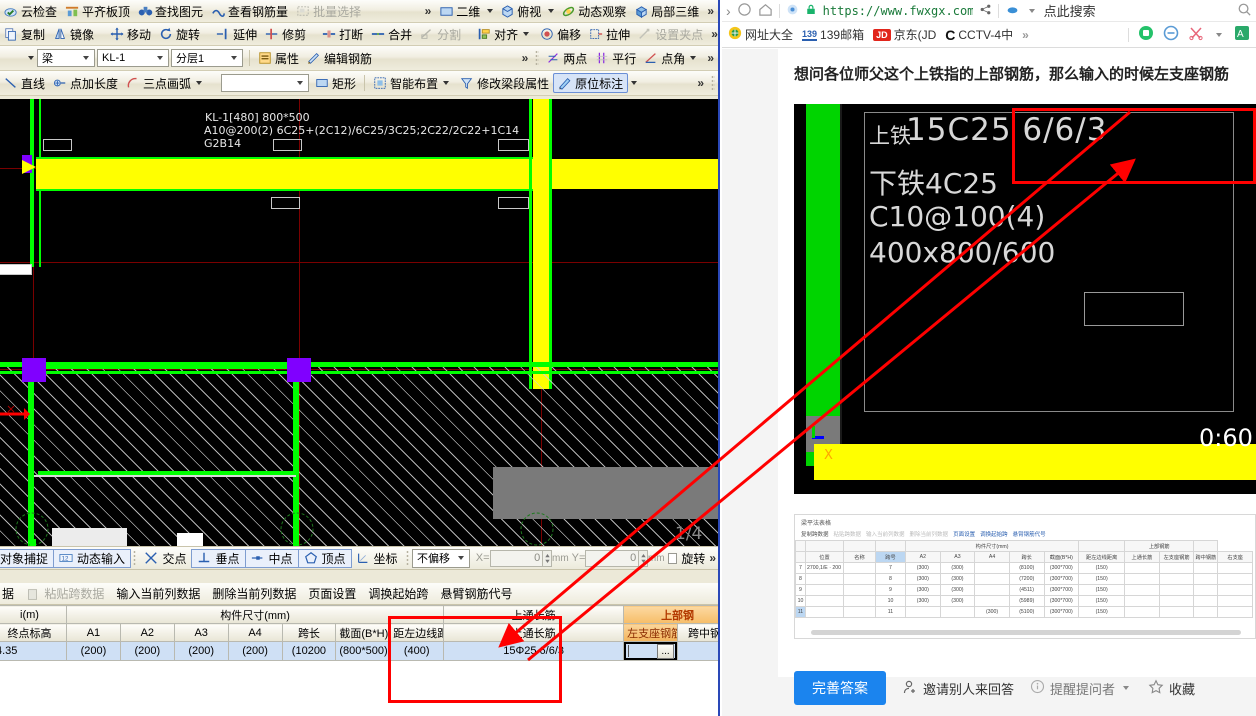  What do you see at coordinates (446, 83) in the screenshot?
I see `smart-layout-chevron-down-icon` at bounding box center [446, 83].